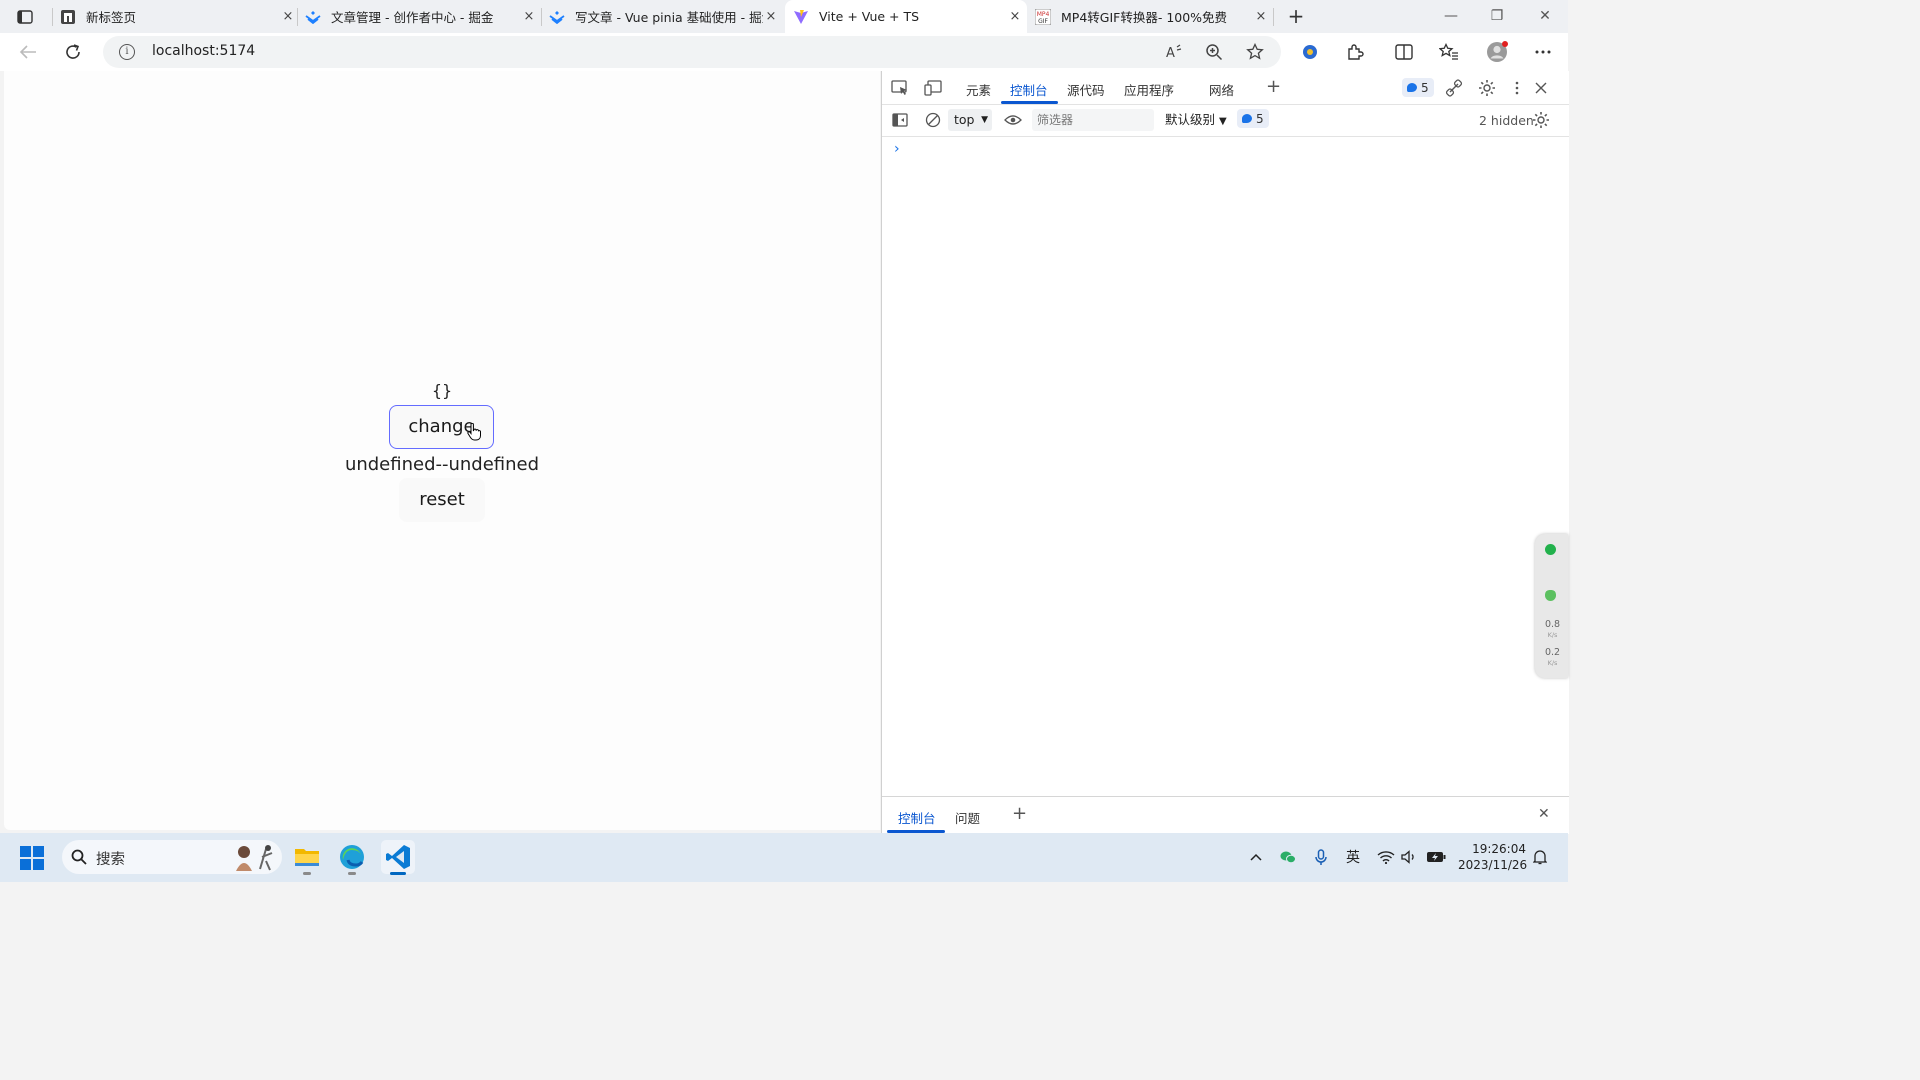 This screenshot has width=1920, height=1080. What do you see at coordinates (1253, 118) in the screenshot?
I see `issues-count-badge: 5` at bounding box center [1253, 118].